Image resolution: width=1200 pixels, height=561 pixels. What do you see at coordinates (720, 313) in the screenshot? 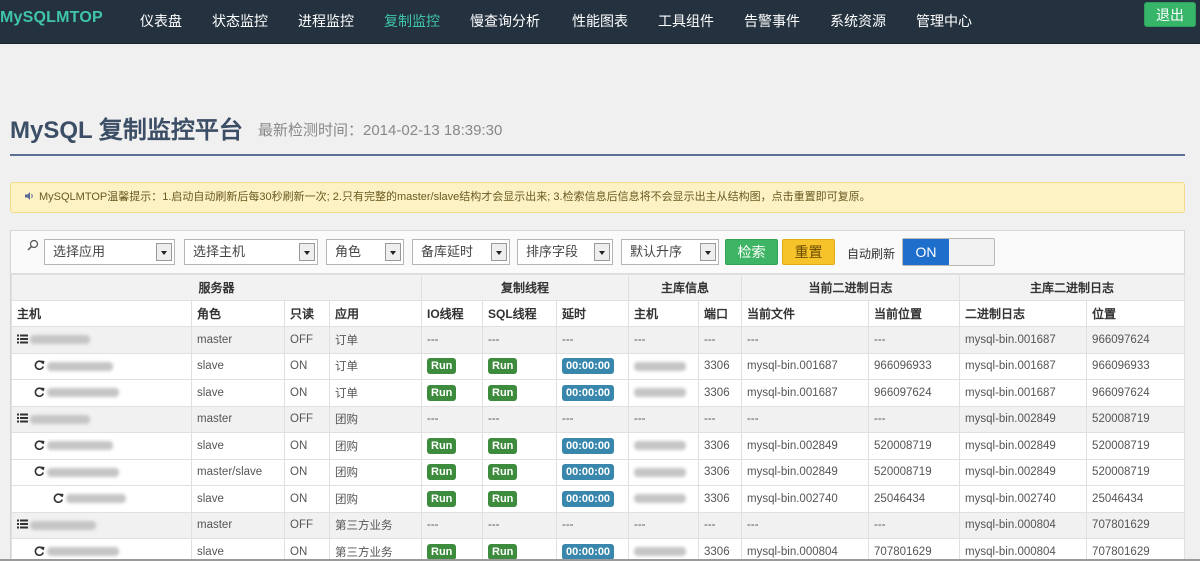
I see `col-port: 端口` at bounding box center [720, 313].